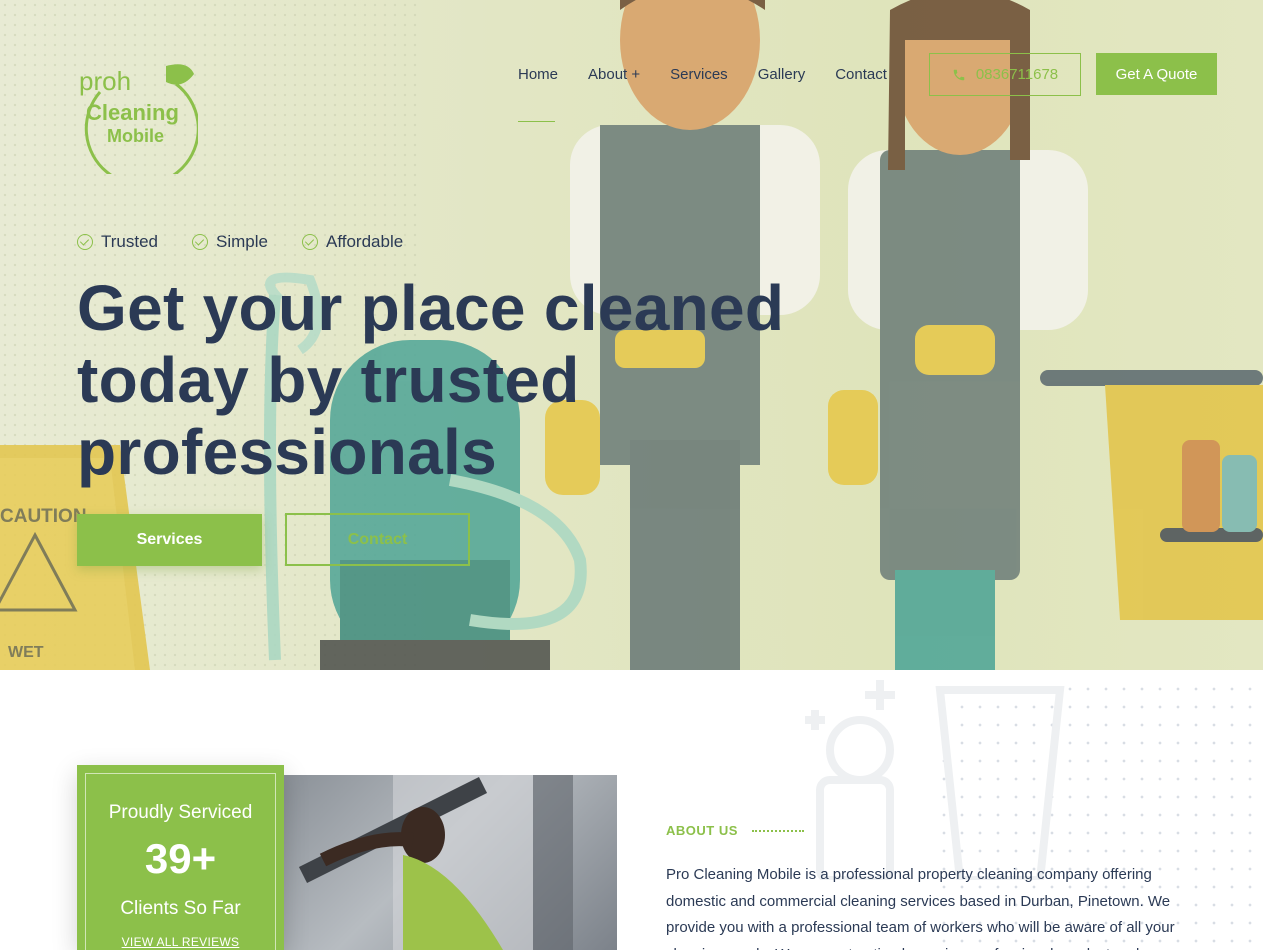  I want to click on logo-word-proh: proh, so click(105, 81).